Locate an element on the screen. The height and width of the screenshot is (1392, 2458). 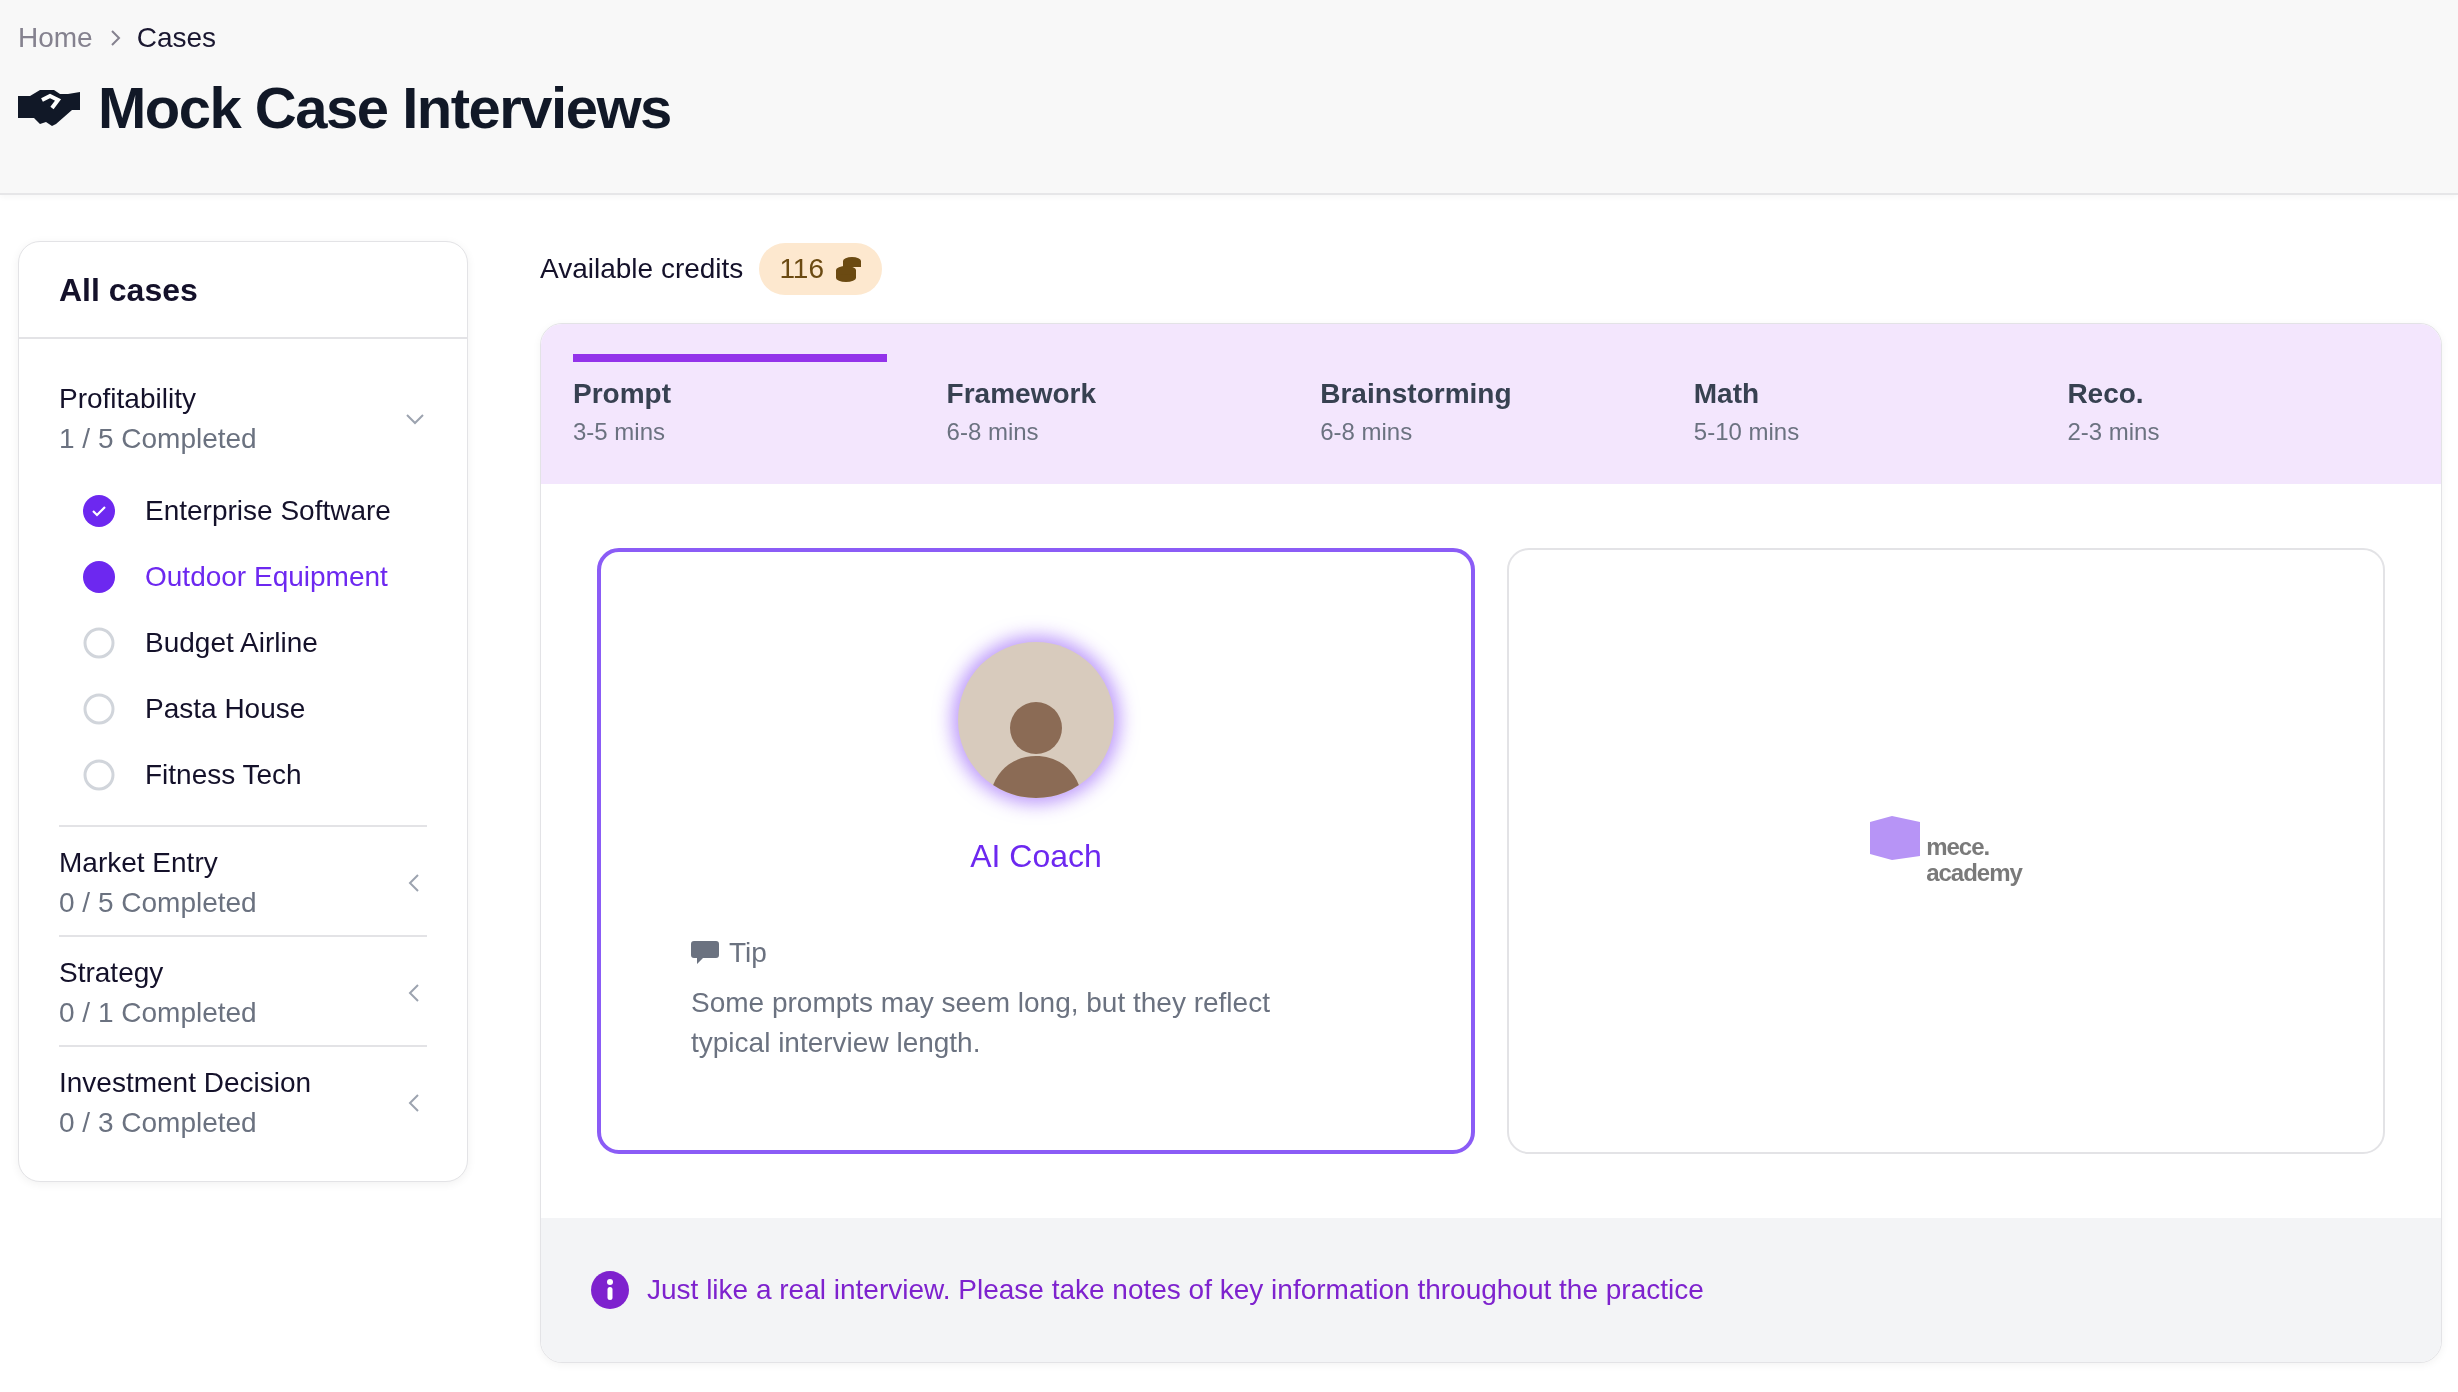
sidebar-title: All cases is located at coordinates (243, 290).